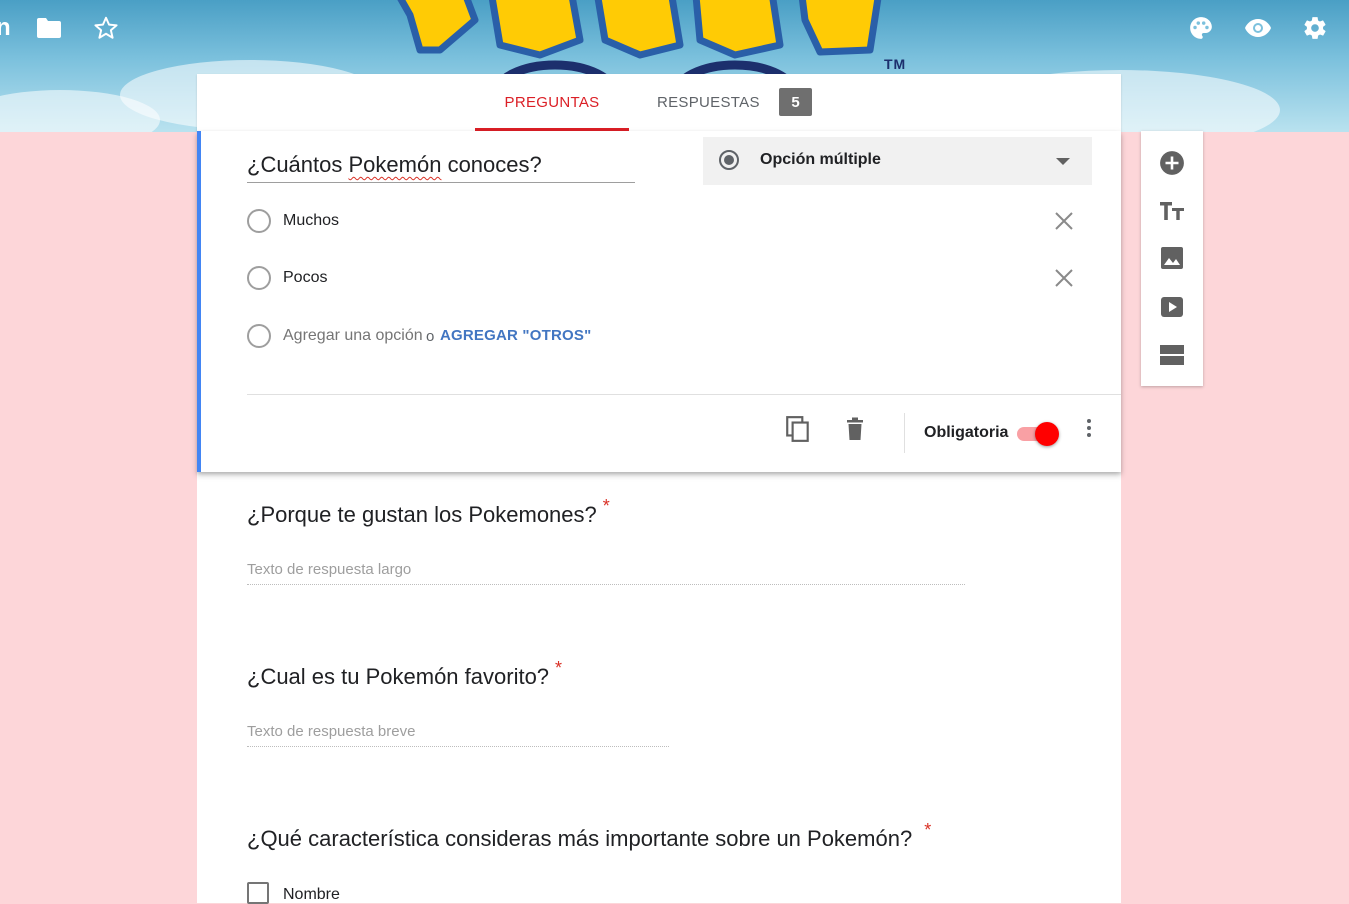 The image size is (1349, 904). Describe the element at coordinates (1172, 211) in the screenshot. I see `add-title-icon` at that location.